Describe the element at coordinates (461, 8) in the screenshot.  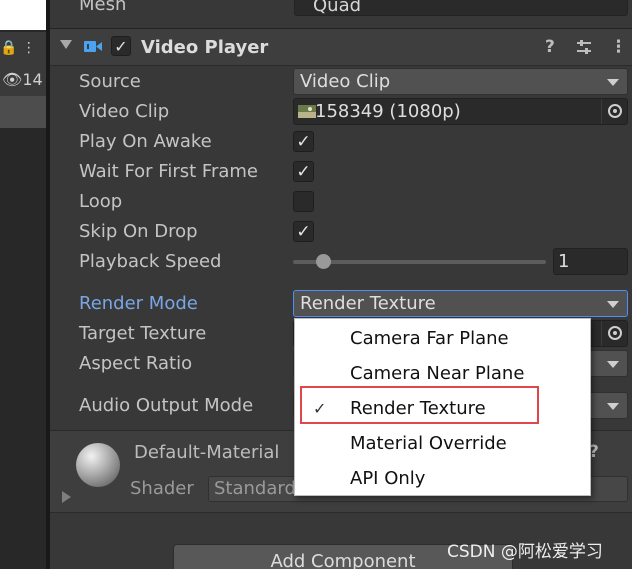
I see `mesh-field: Quad` at that location.